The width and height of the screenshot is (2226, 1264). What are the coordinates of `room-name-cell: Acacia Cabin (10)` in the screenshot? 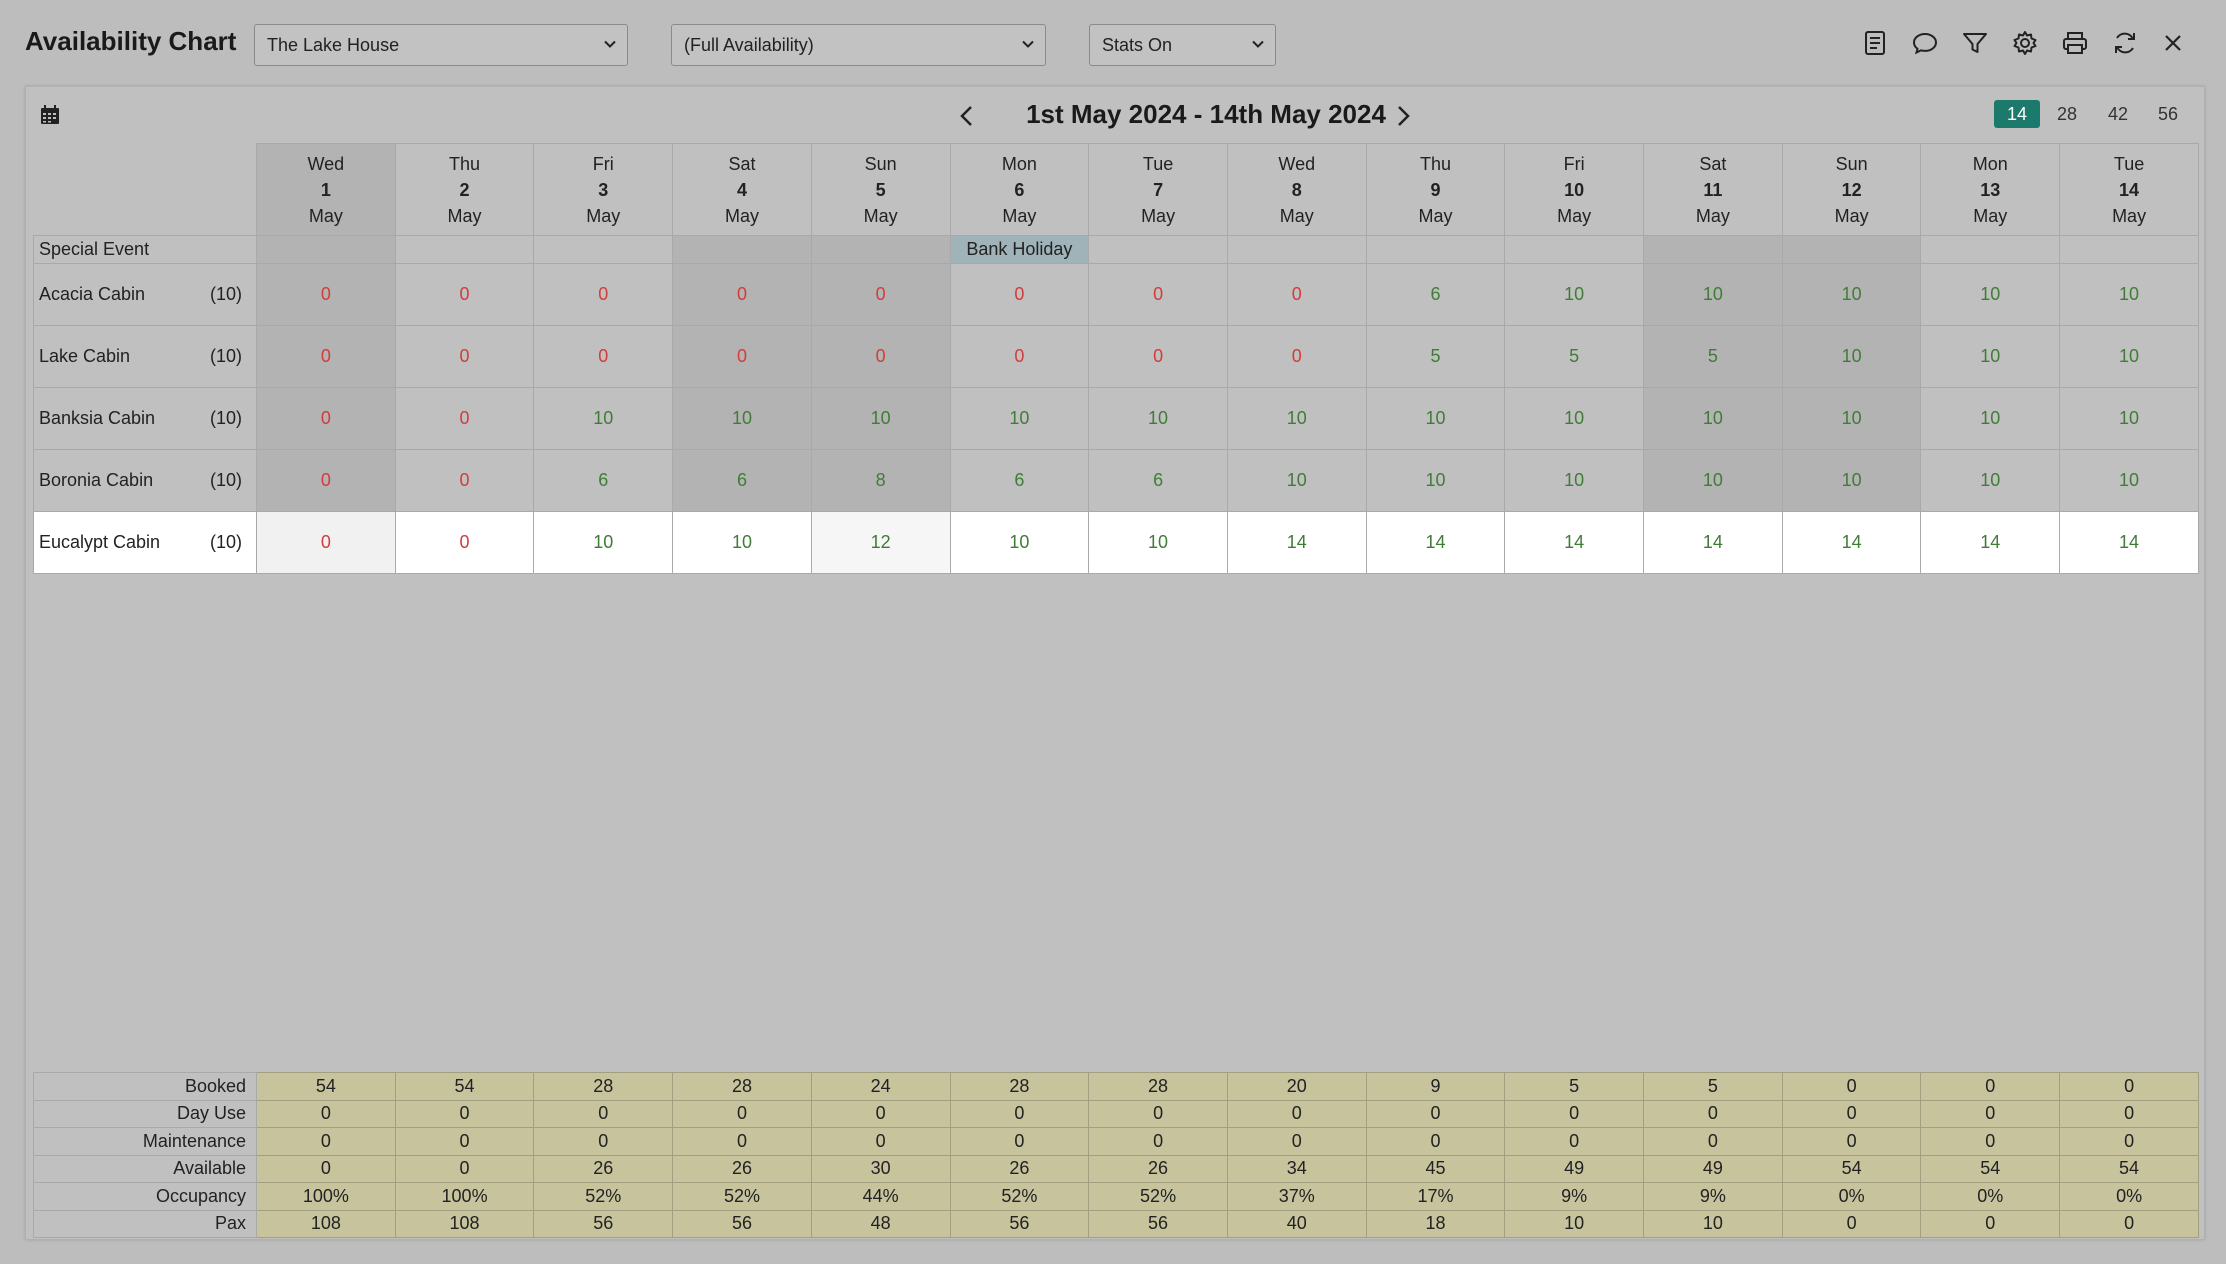 It's located at (145, 294).